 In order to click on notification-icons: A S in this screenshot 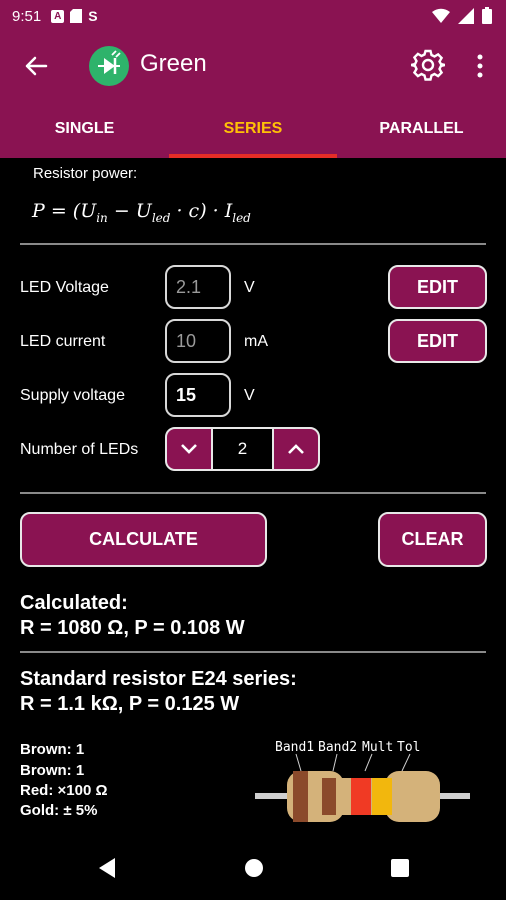, I will do `click(74, 16)`.